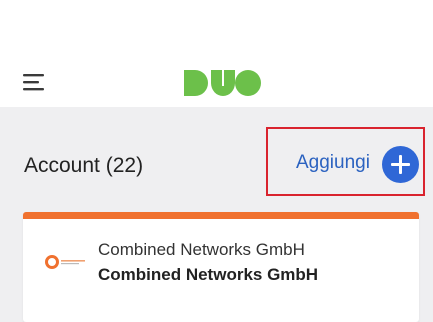 The height and width of the screenshot is (322, 433). I want to click on duo-logo, so click(222, 83).